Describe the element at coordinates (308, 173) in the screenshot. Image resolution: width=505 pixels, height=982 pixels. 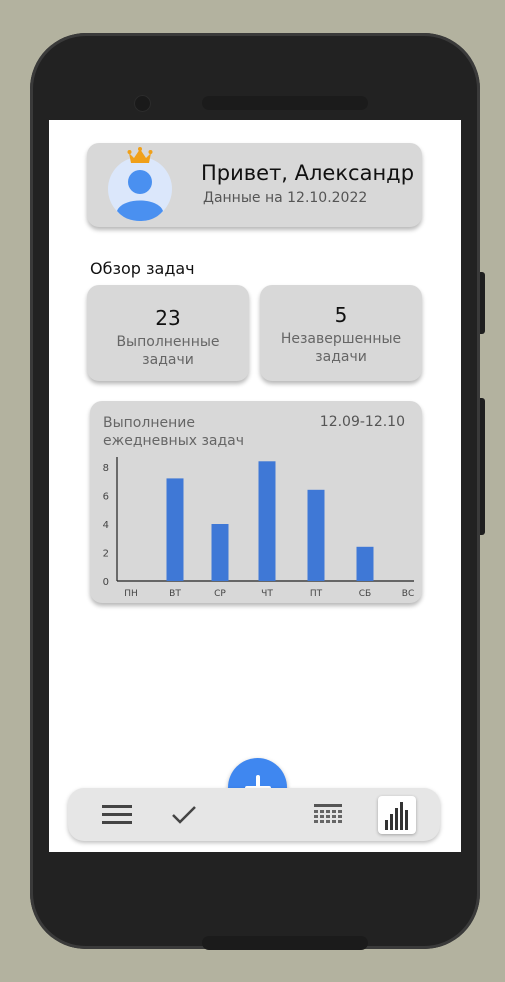
I see `greeting-text: Привет, Александр` at that location.